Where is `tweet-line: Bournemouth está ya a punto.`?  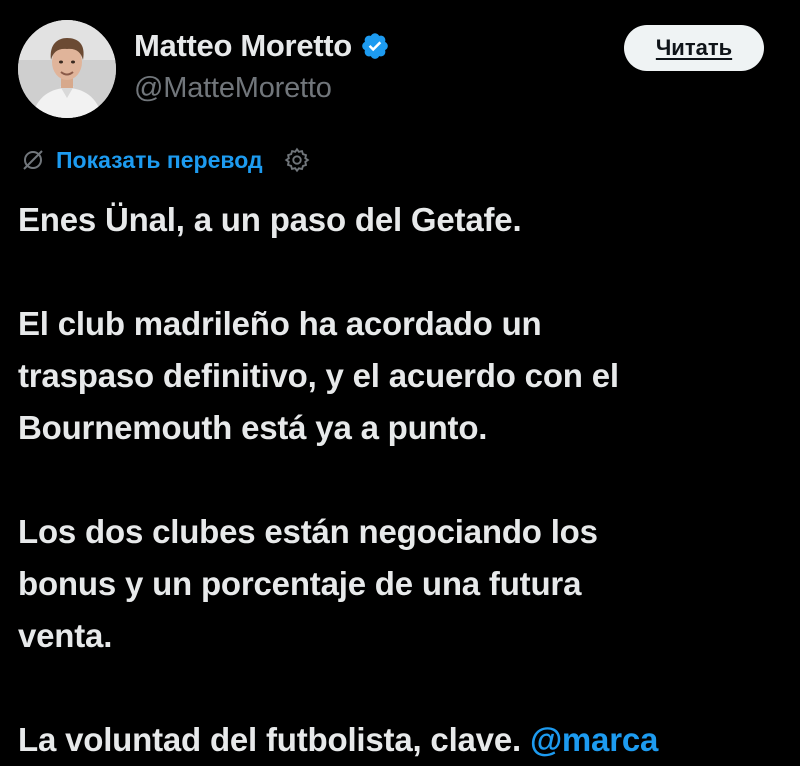 tweet-line: Bournemouth está ya a punto. is located at coordinates (253, 427).